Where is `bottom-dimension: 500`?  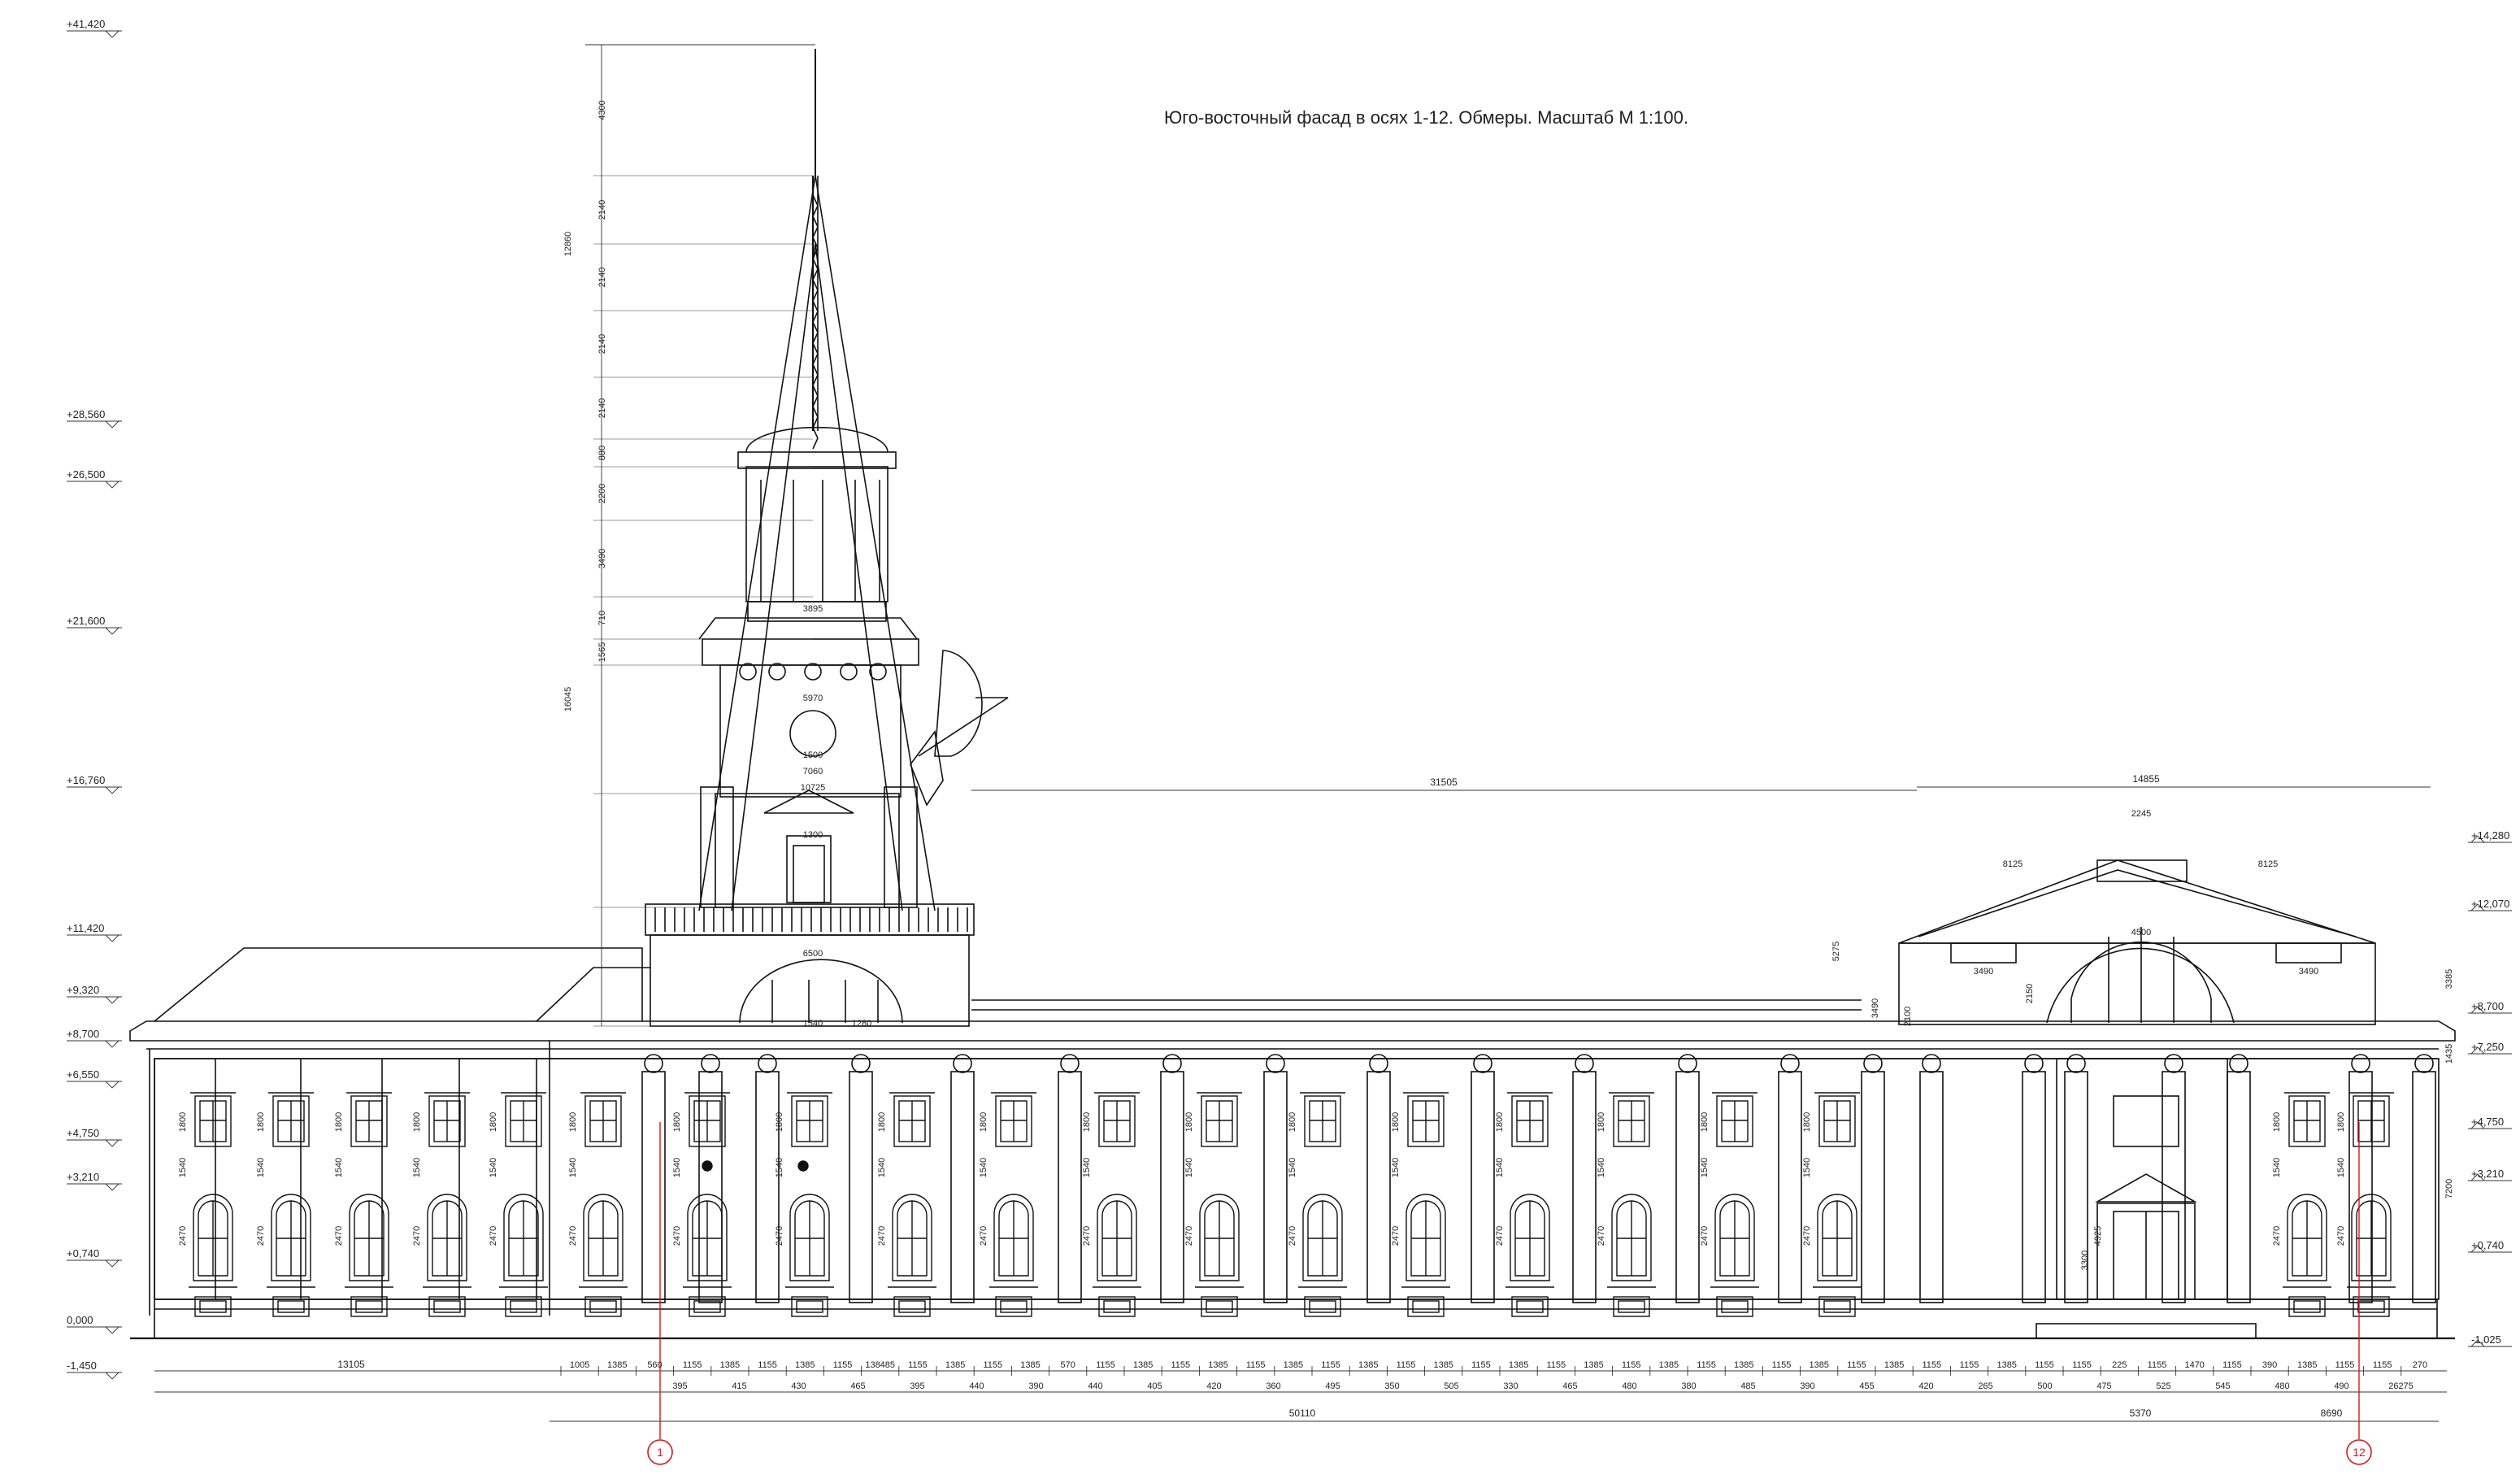 bottom-dimension: 500 is located at coordinates (2044, 1386).